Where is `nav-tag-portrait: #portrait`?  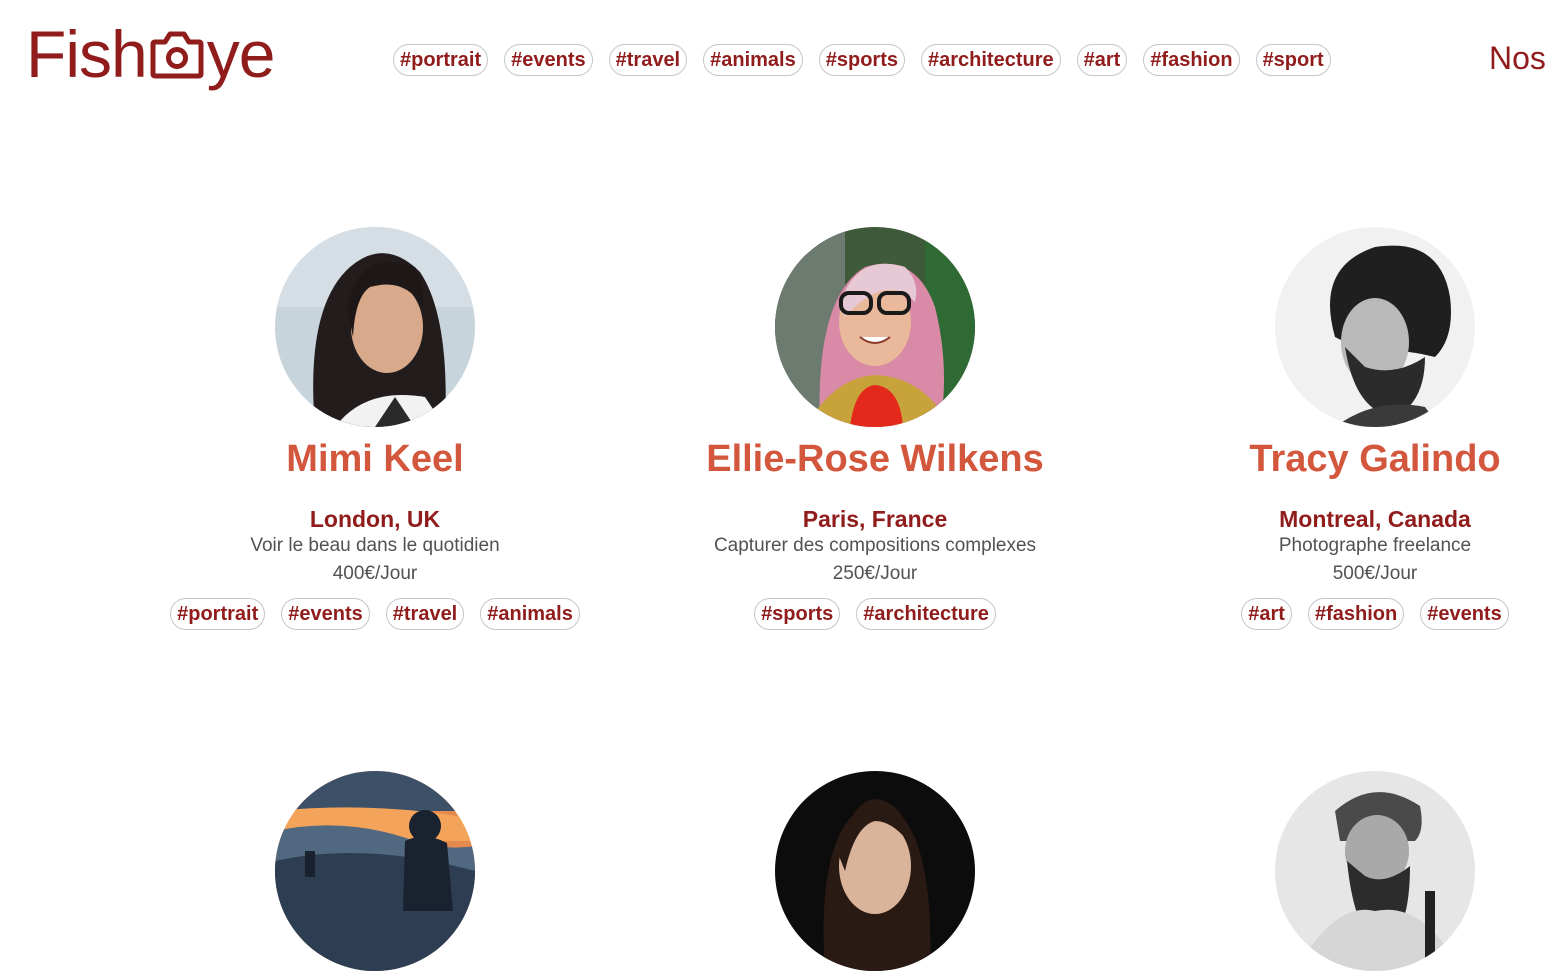 nav-tag-portrait: #portrait is located at coordinates (441, 60).